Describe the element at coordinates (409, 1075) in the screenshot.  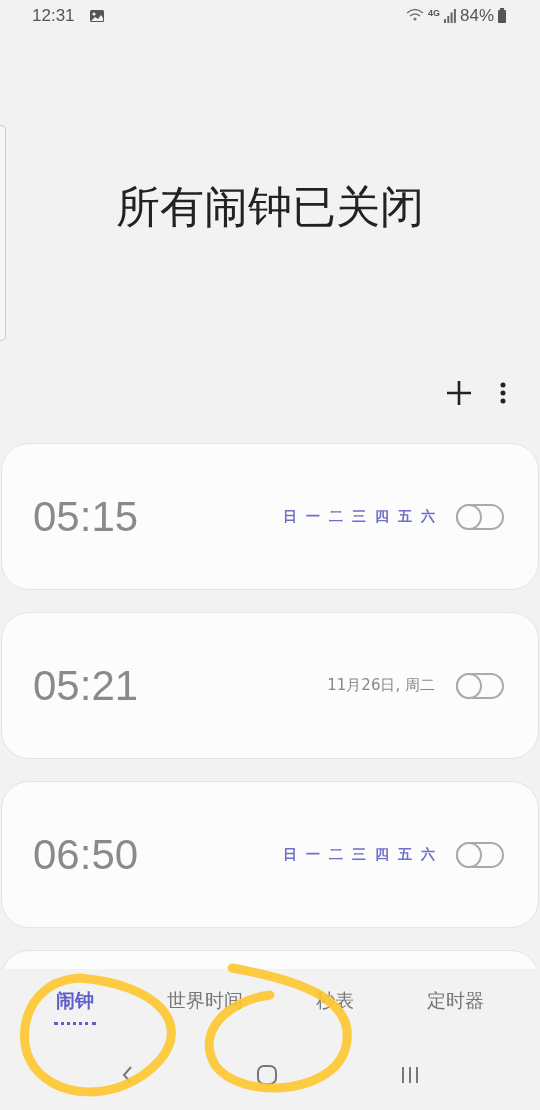
I see `recents-icon` at that location.